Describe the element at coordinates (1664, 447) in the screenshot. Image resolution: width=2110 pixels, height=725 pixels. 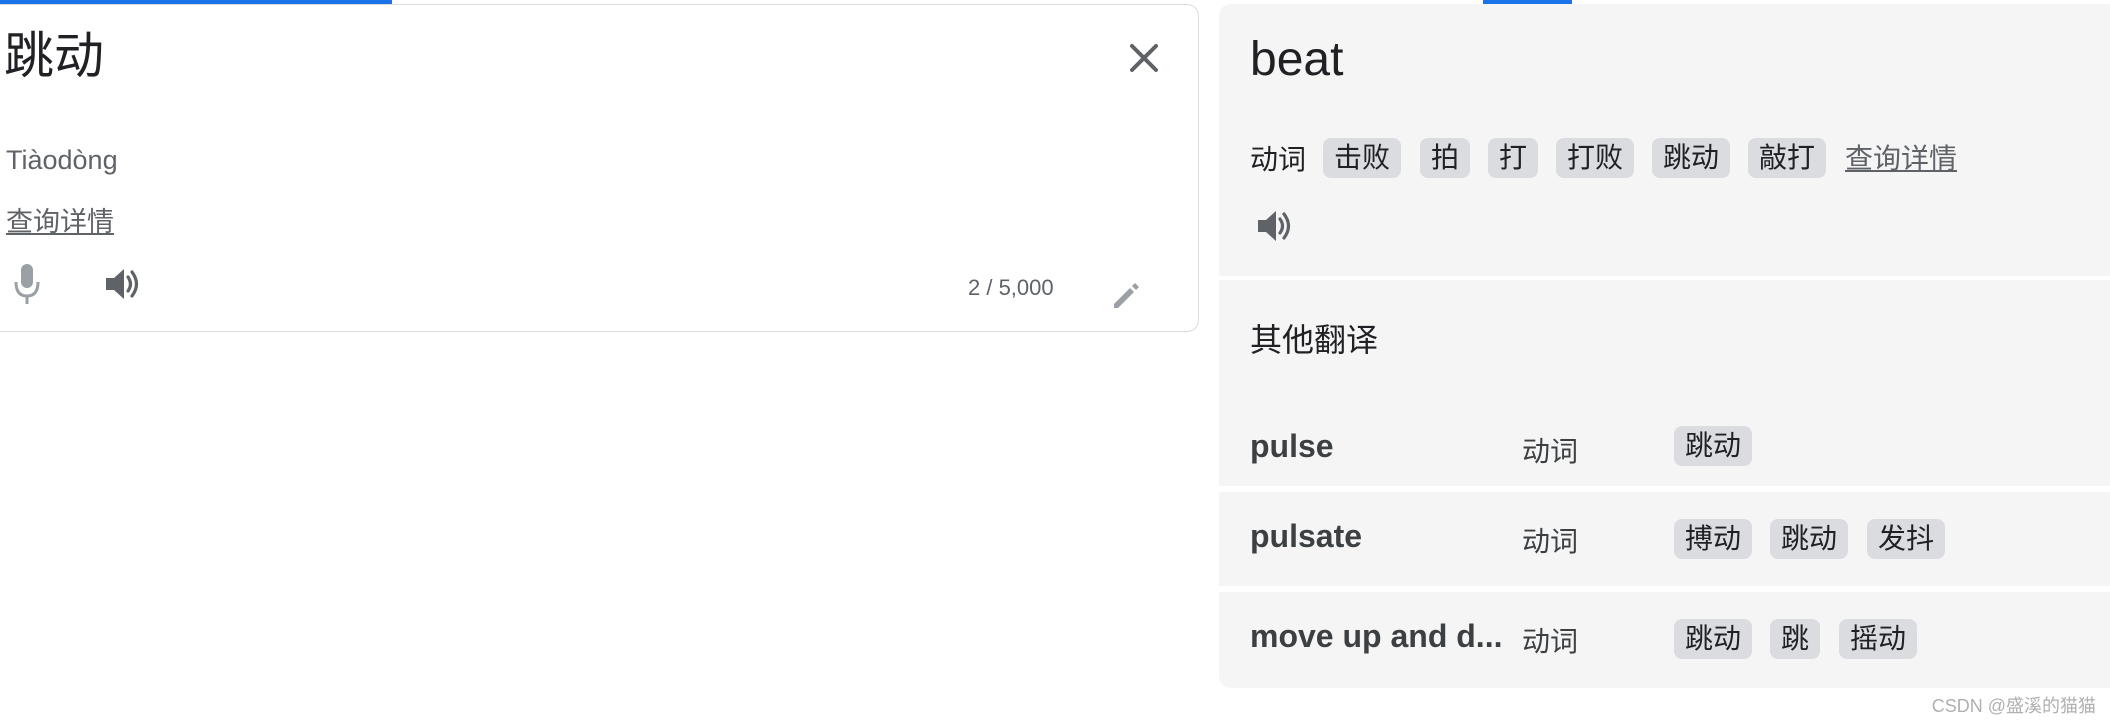
I see `translation-row: pulse 动词 跳动` at that location.